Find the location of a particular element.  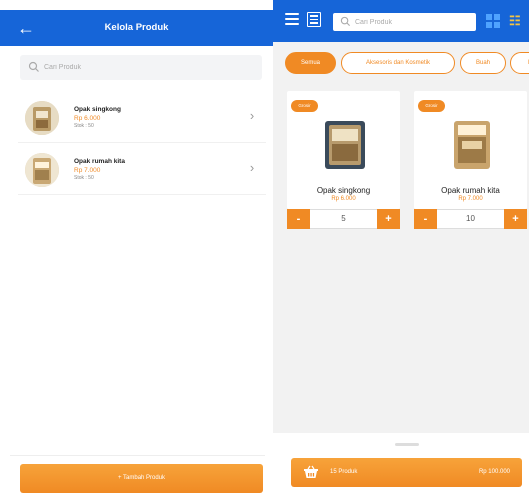

page-title: Kelola Produk is located at coordinates (136, 27).